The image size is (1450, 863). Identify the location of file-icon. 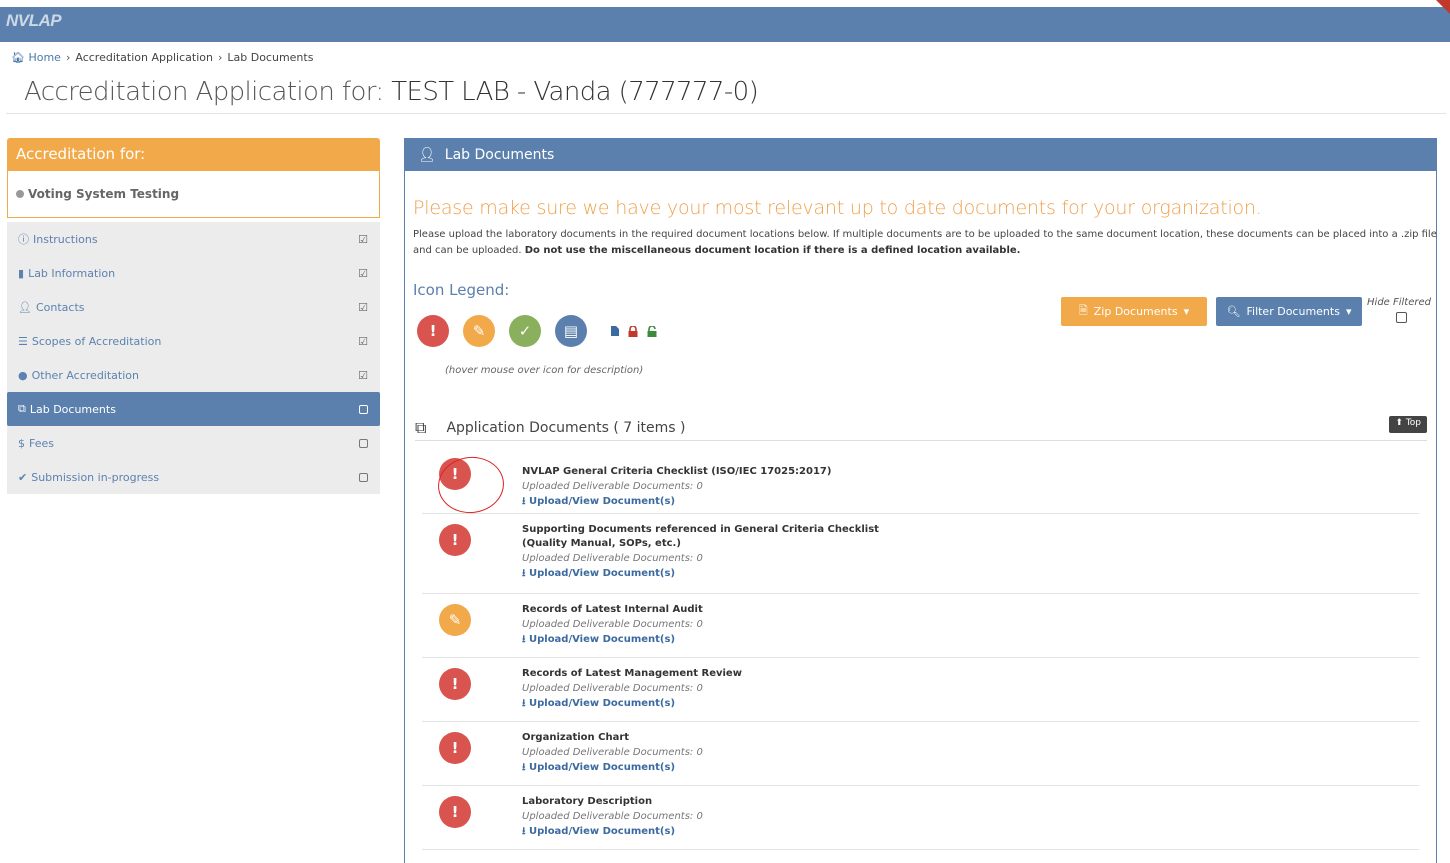
(615, 331).